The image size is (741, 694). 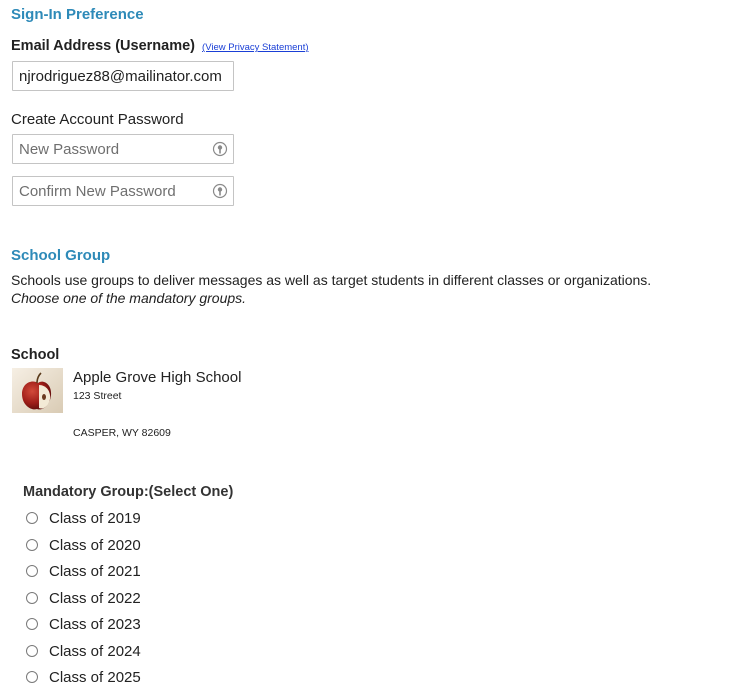 I want to click on school-image, so click(x=37, y=390).